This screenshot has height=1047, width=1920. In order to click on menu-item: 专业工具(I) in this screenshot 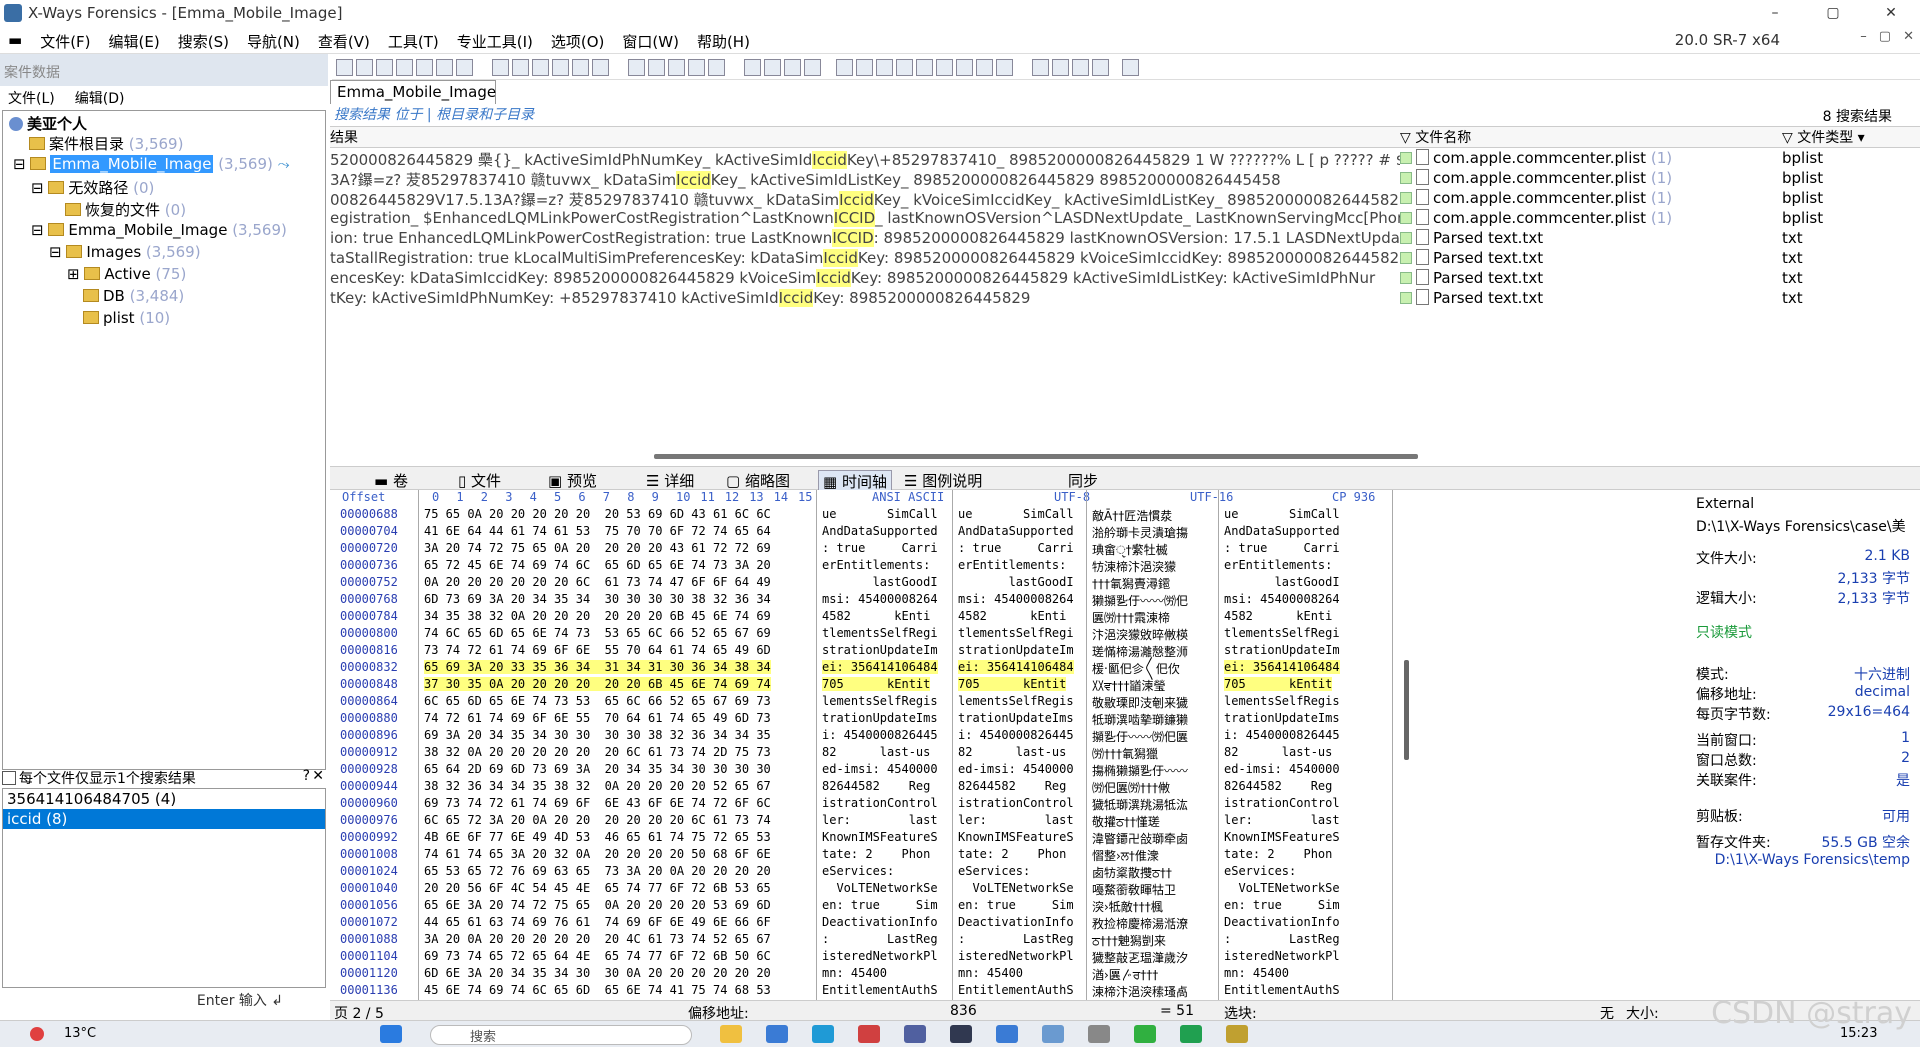, I will do `click(495, 41)`.